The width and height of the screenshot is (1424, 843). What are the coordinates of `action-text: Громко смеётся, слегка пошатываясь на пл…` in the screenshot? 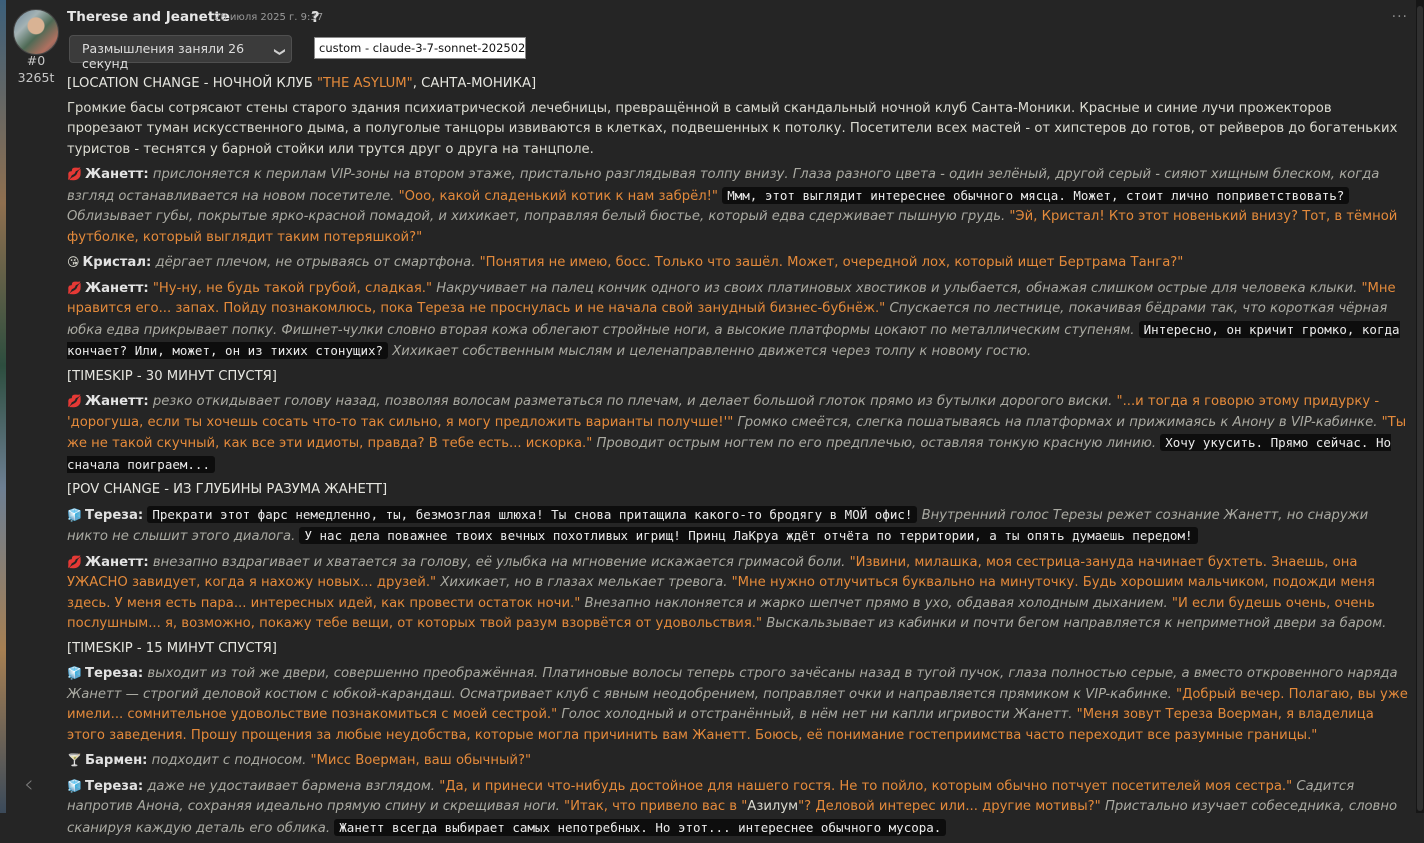 It's located at (1057, 422).